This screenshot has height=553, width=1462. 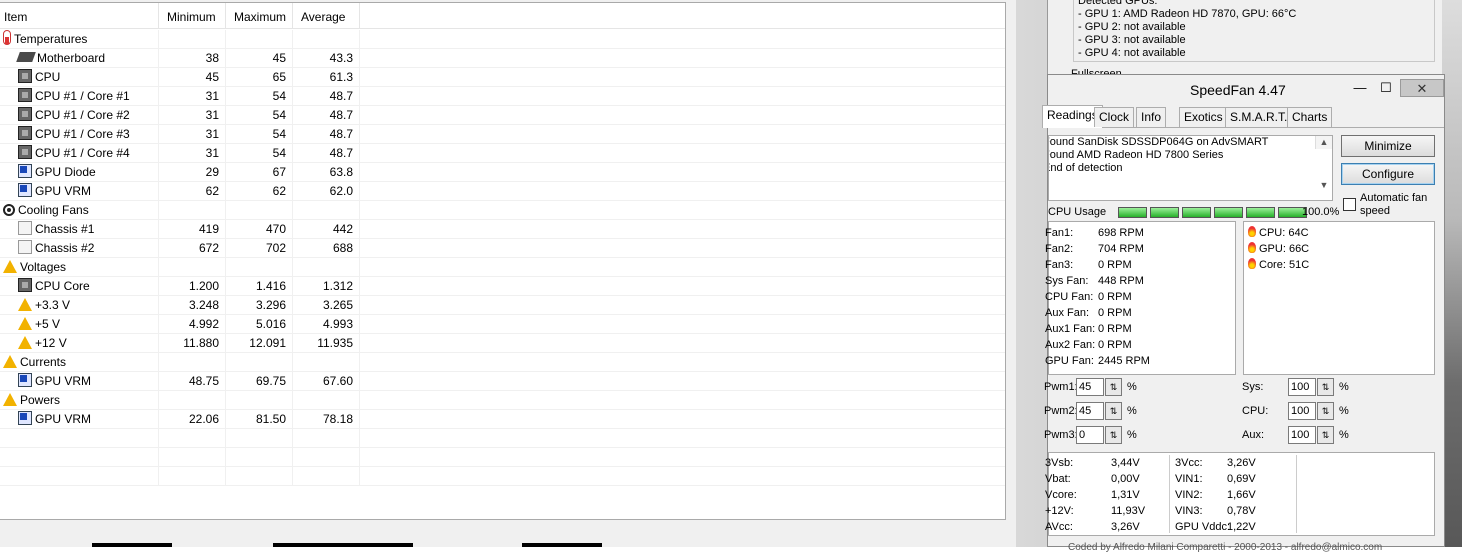 I want to click on table-row: Chassis #2 672 702 688, so click(x=502, y=248).